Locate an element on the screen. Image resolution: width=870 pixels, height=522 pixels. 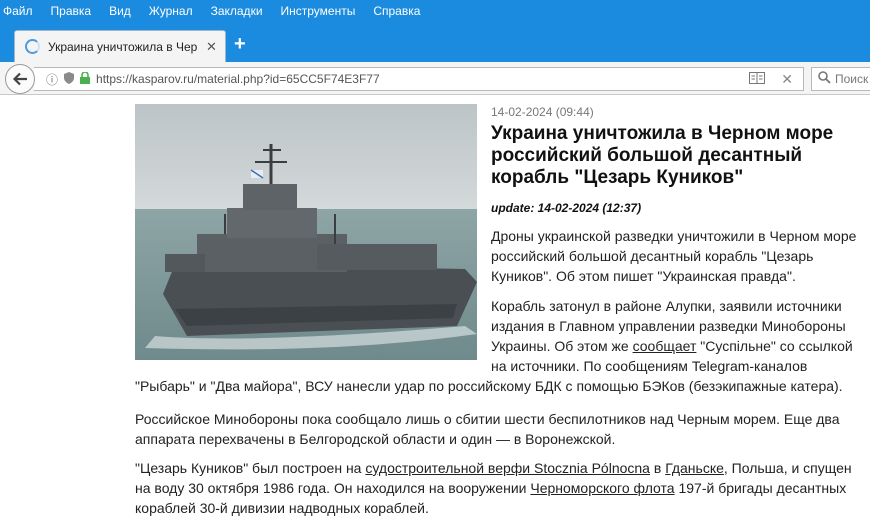
reader-icon is located at coordinates (757, 79).